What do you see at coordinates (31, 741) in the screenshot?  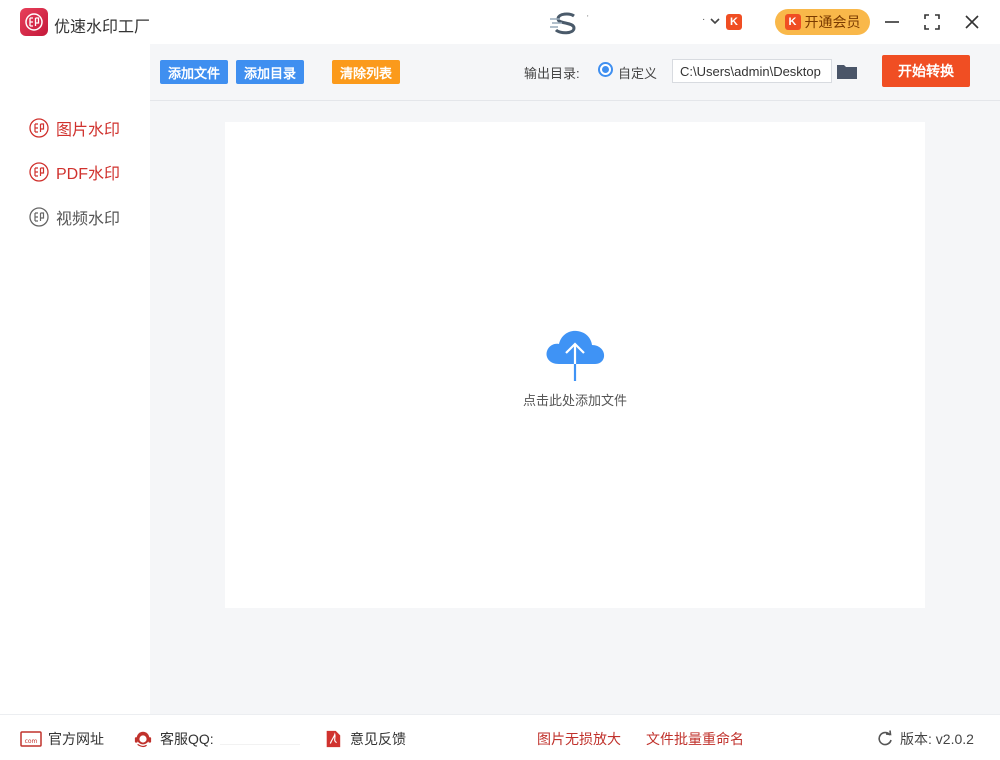 I see `svg-text: com` at bounding box center [31, 741].